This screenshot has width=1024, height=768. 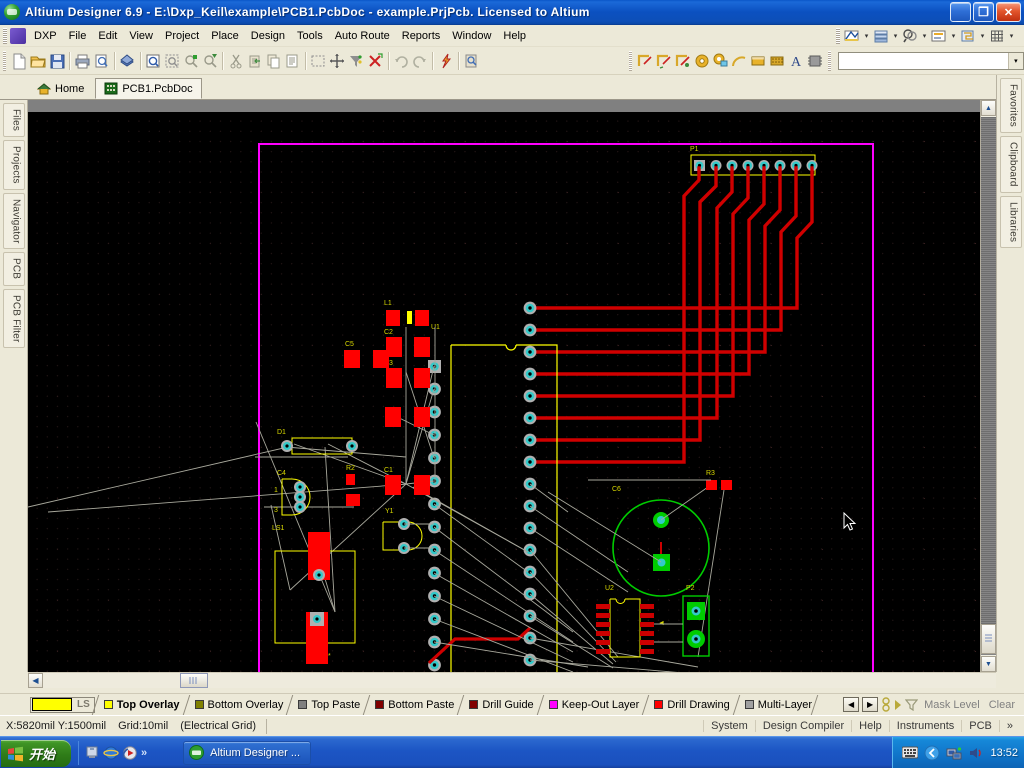 I want to click on menu-reports: Reports, so click(x=421, y=36).